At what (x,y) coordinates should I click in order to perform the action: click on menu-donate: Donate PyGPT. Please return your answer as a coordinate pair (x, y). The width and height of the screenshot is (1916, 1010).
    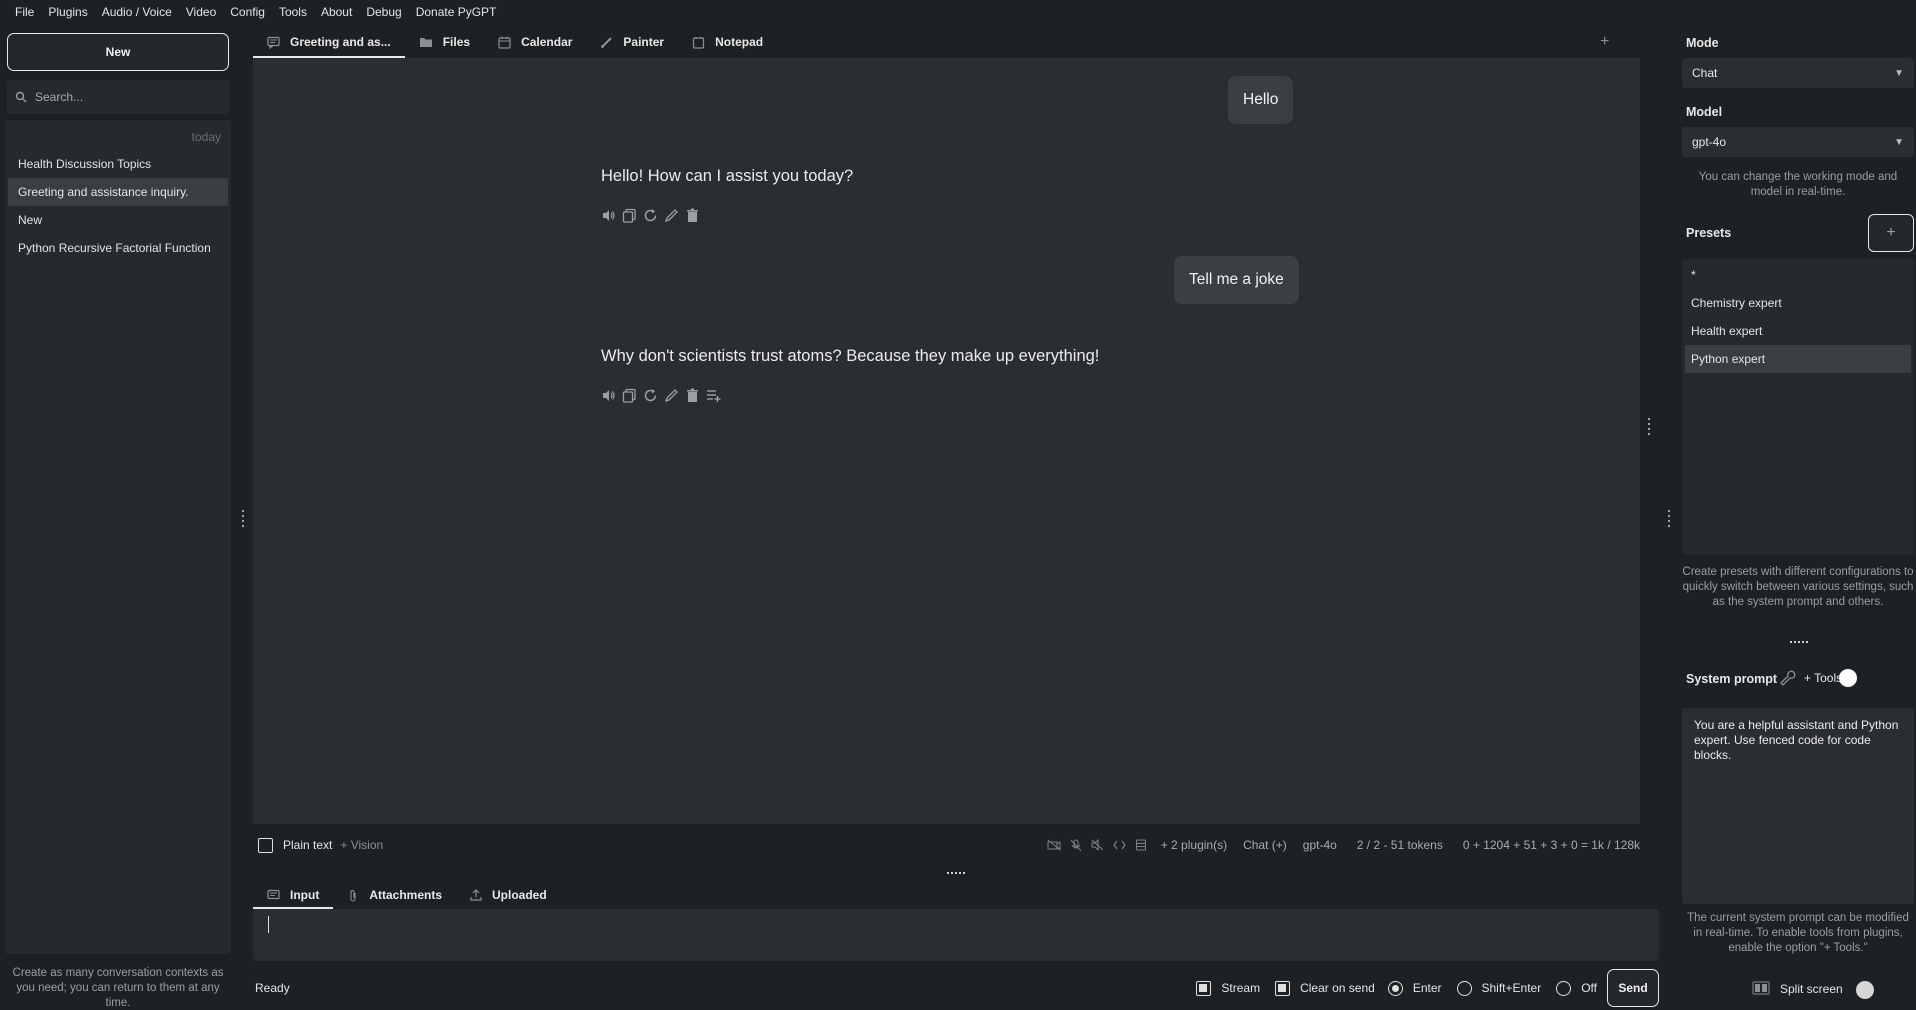
    Looking at the image, I should click on (456, 12).